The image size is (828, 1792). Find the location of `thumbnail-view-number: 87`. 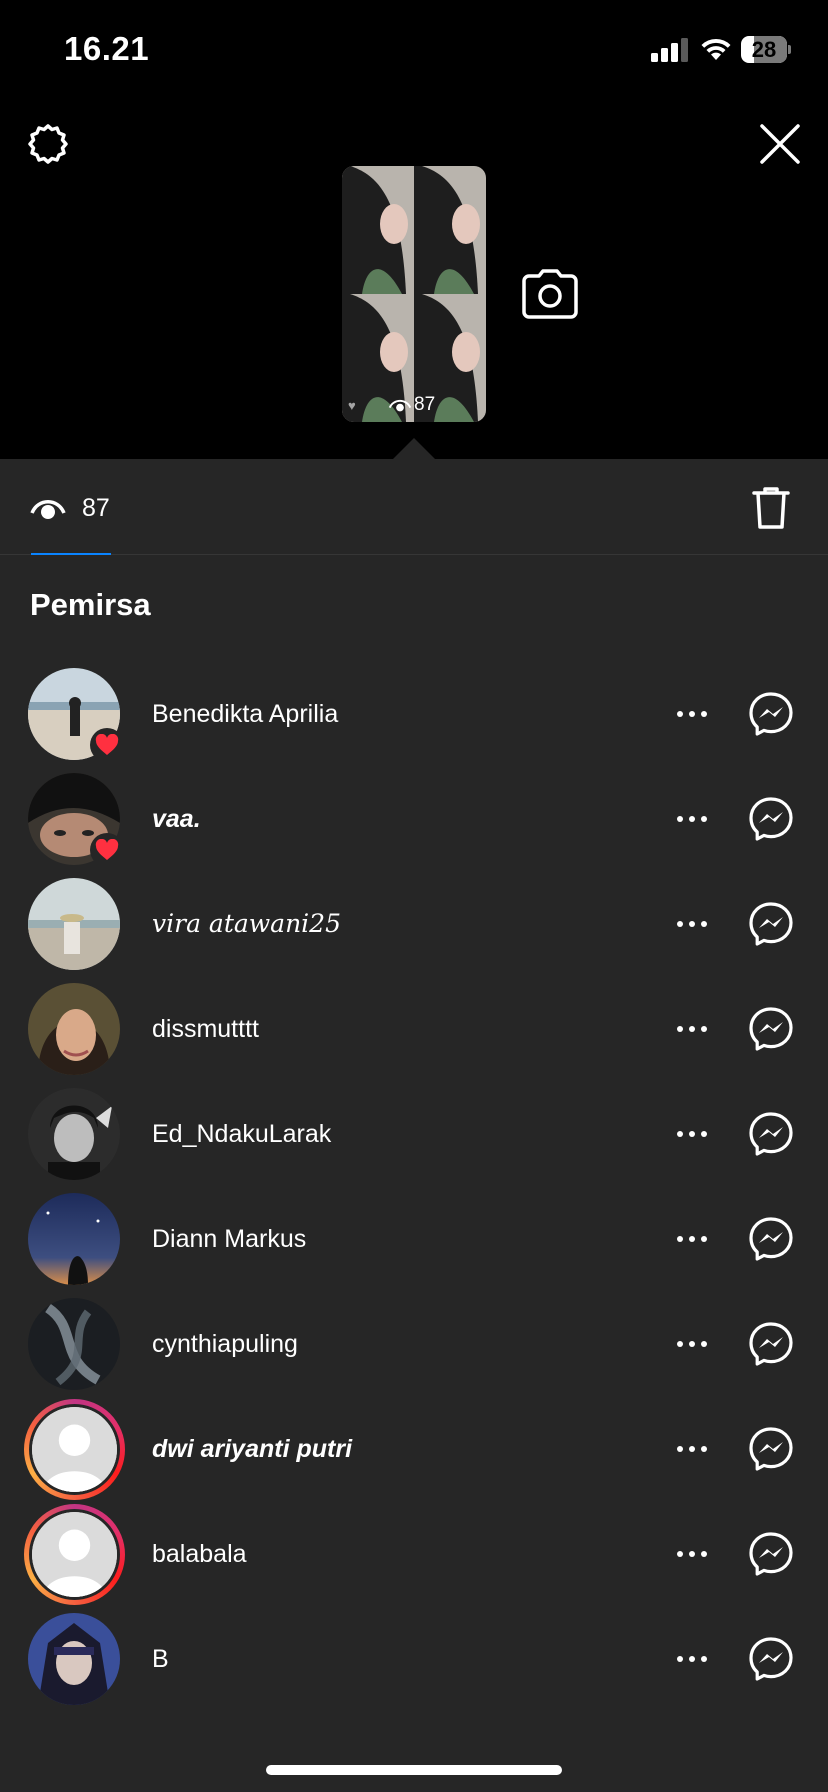

thumbnail-view-number: 87 is located at coordinates (425, 404).